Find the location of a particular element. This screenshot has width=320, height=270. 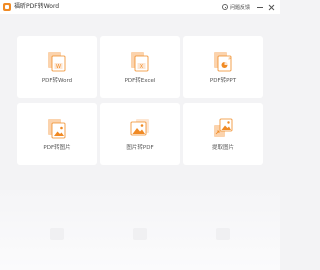

tool-card-pdf-to-image: PDF转图片 is located at coordinates (57, 134).